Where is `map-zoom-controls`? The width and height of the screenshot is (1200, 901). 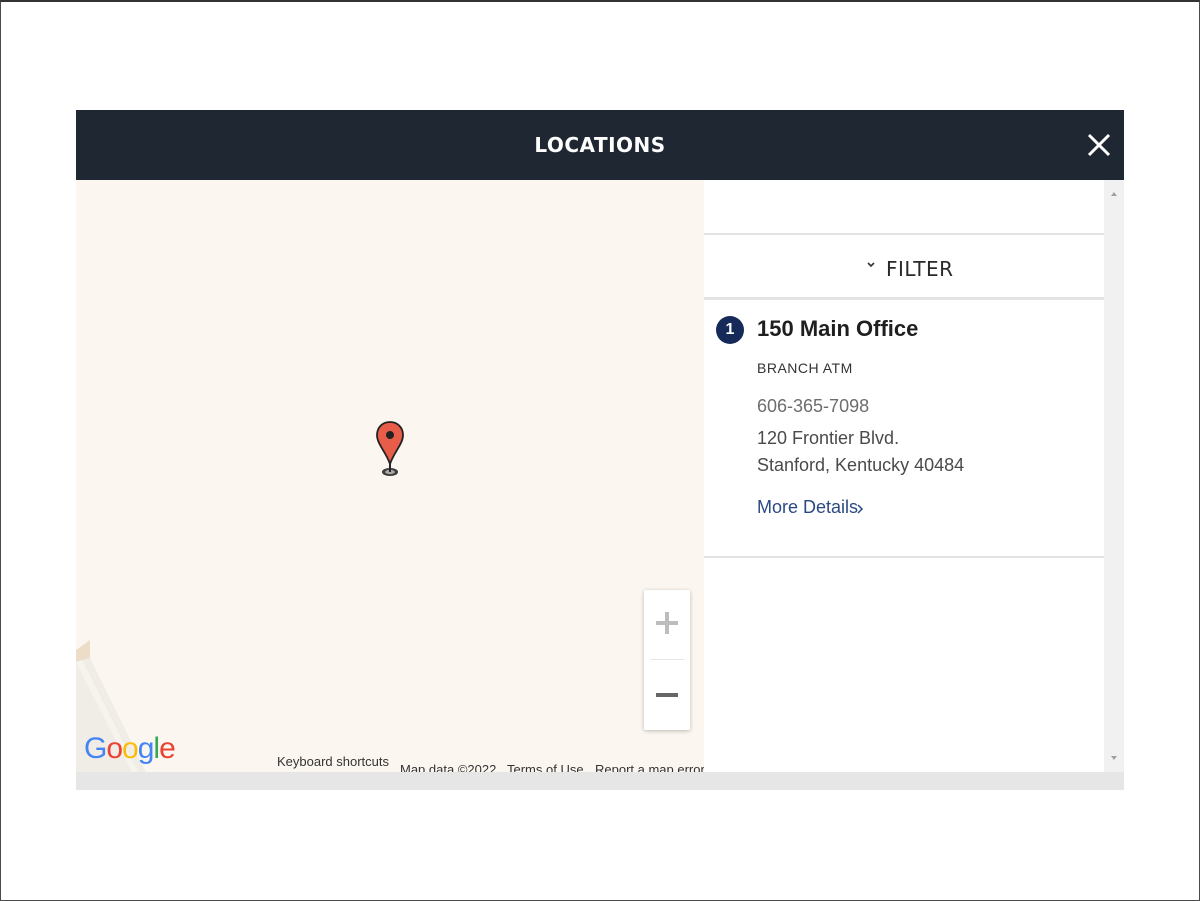 map-zoom-controls is located at coordinates (667, 660).